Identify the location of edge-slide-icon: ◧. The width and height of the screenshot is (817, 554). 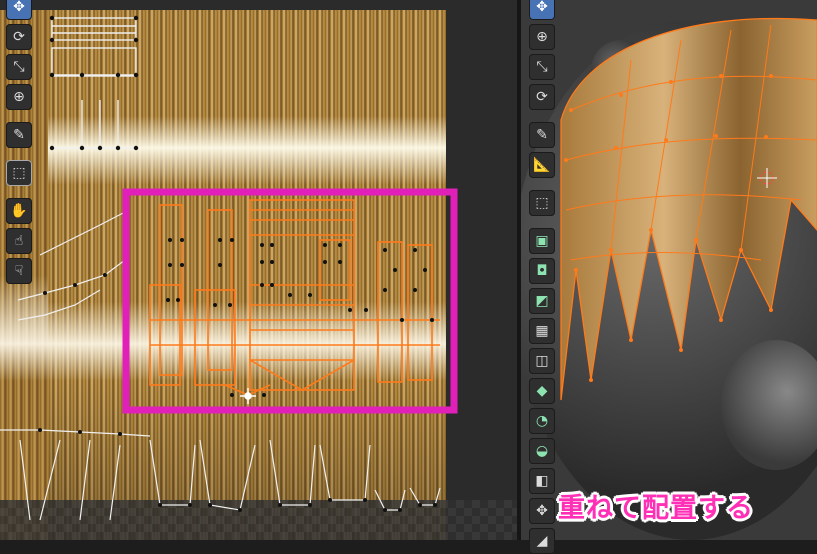
(542, 481).